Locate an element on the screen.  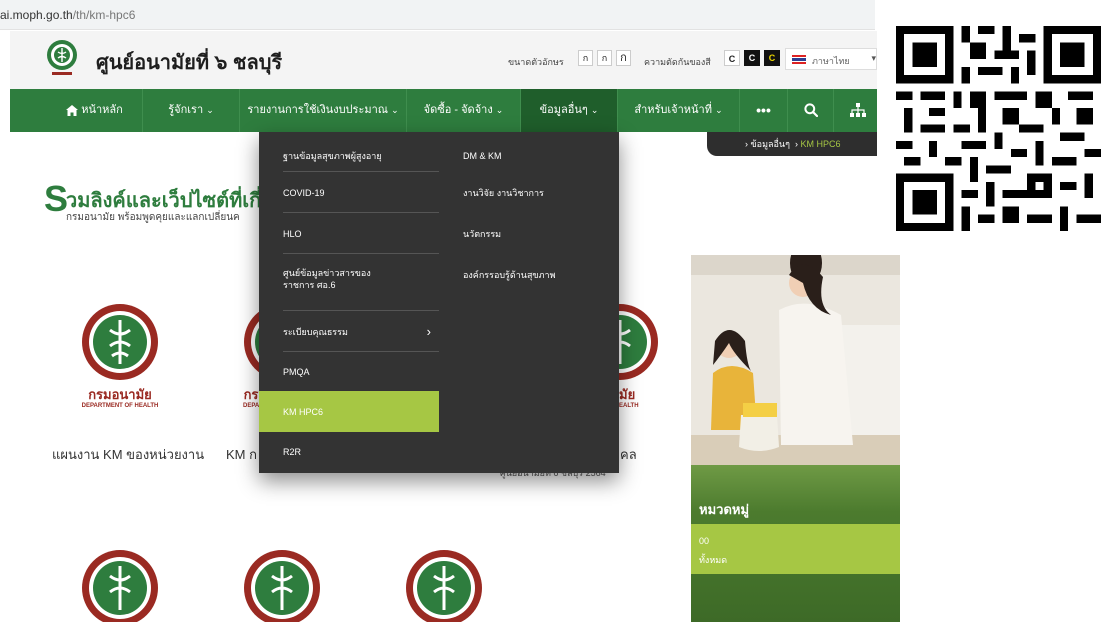
menu-item-dm-km: DM & KM is located at coordinates (529, 155).